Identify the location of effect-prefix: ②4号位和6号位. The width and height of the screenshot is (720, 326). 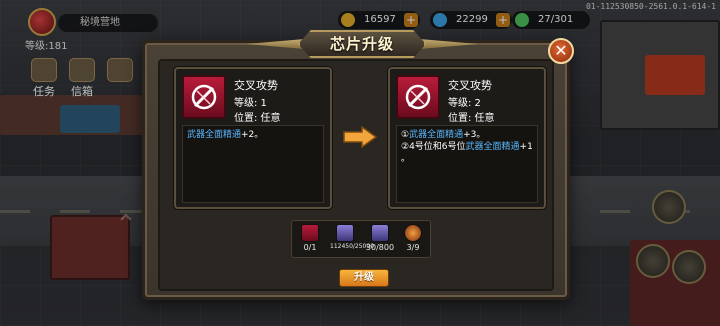
(433, 147).